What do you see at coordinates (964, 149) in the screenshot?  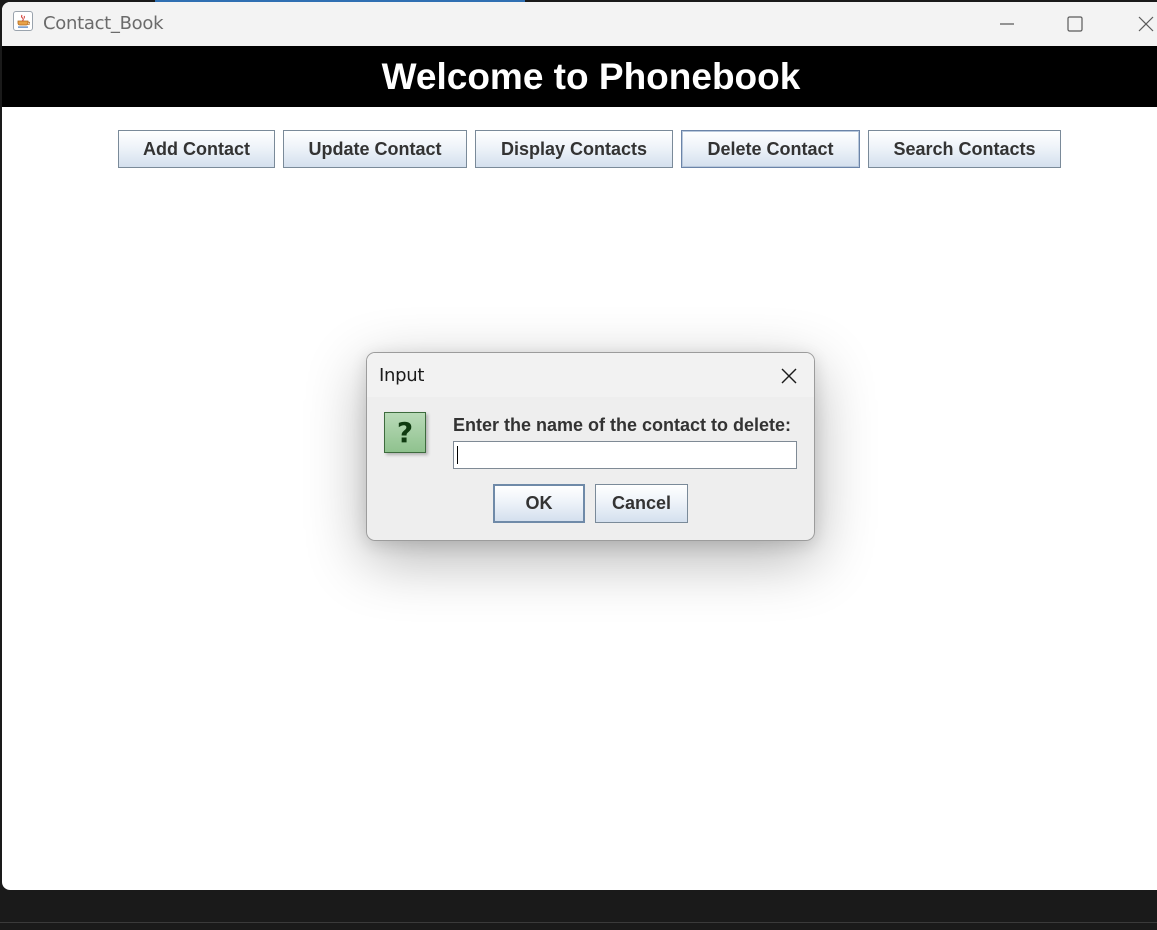 I see `search-contacts-button: Search Contacts` at bounding box center [964, 149].